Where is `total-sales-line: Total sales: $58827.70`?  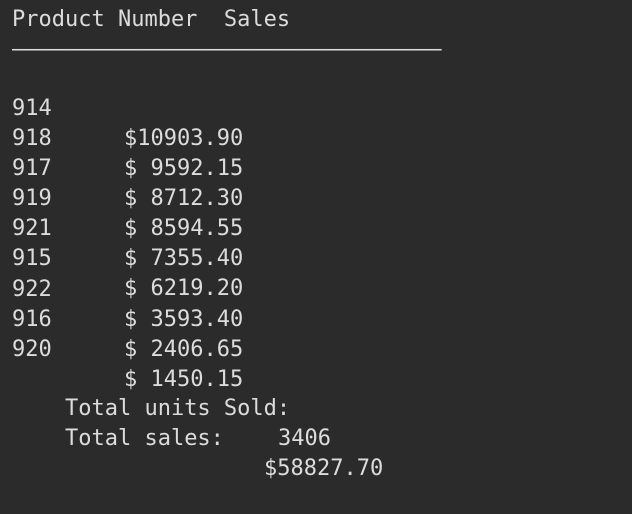 total-sales-line: Total sales: $58827.70 is located at coordinates (197, 437).